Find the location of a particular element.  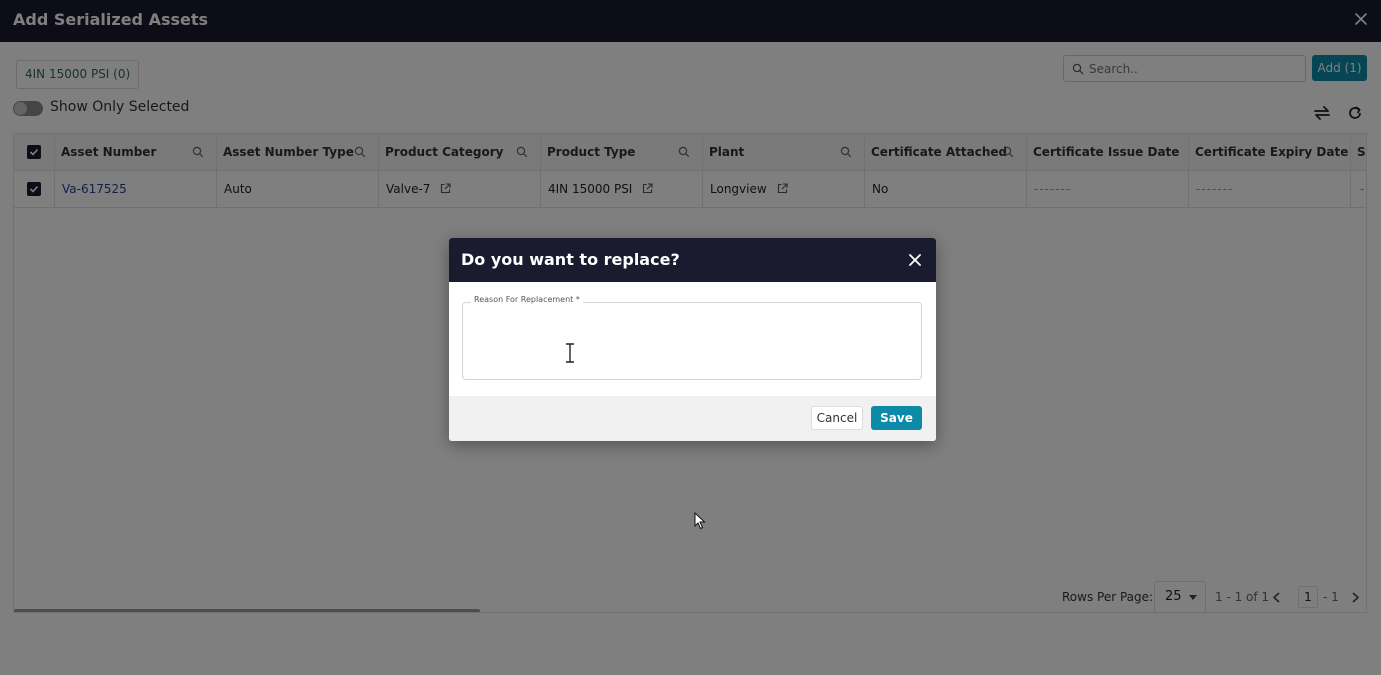

mouse-pointer-icon is located at coordinates (700, 521).